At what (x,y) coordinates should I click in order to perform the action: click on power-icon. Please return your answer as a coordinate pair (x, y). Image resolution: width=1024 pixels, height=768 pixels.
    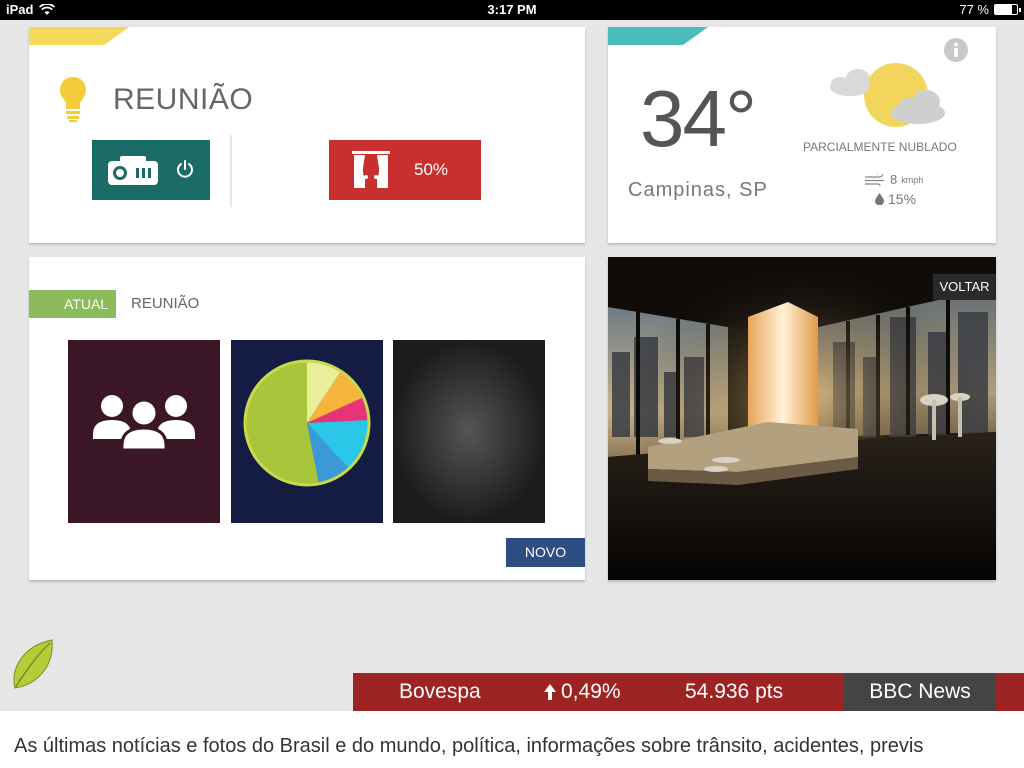
    Looking at the image, I should click on (185, 169).